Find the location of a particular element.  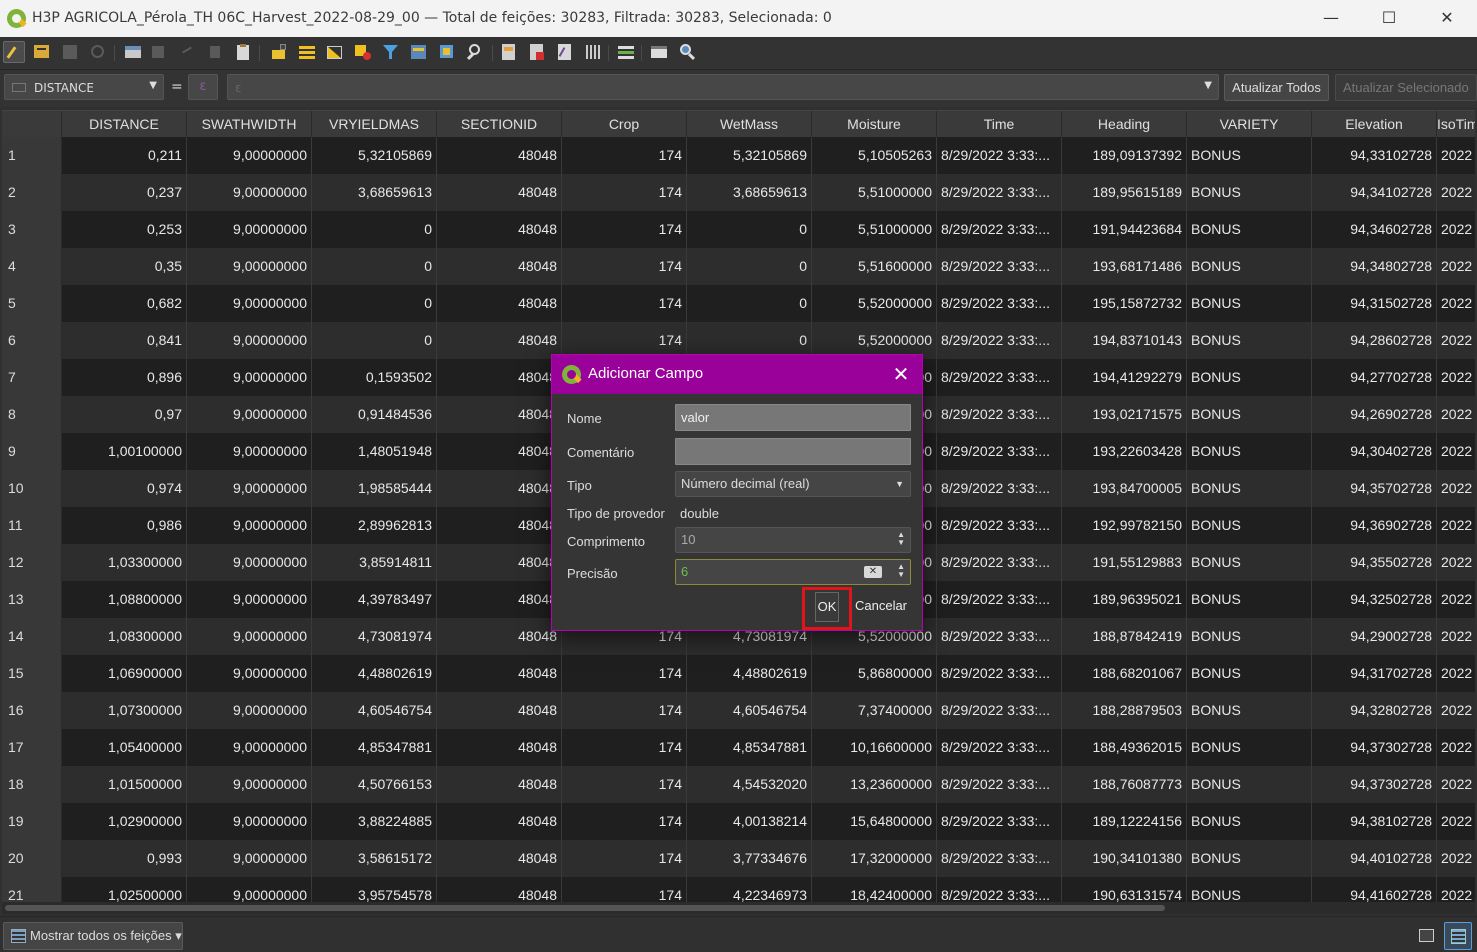

zoom-icon is located at coordinates (687, 52).